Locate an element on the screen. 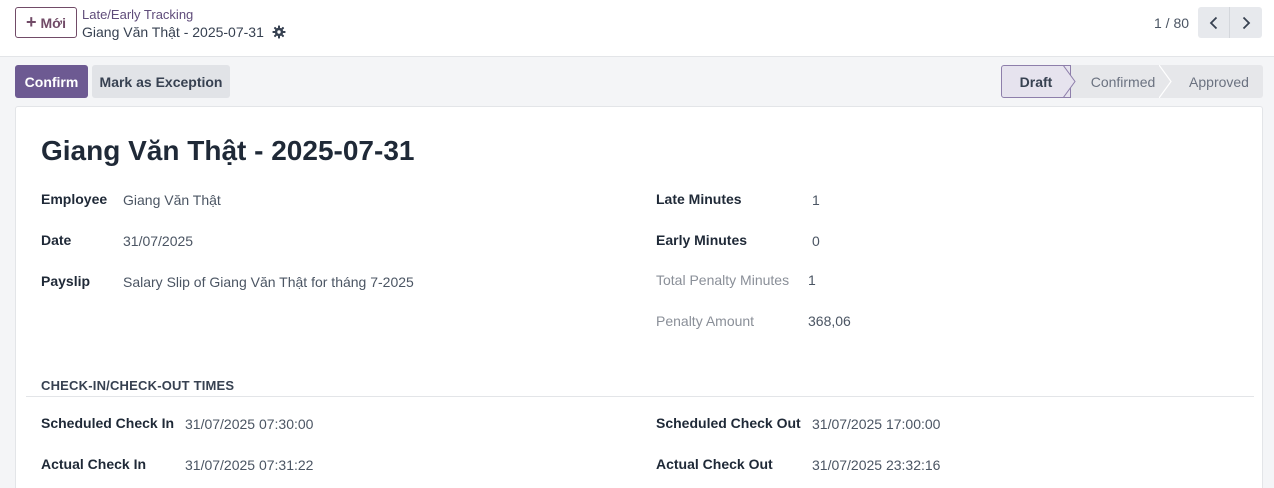  pager-previous-button is located at coordinates (1214, 22).